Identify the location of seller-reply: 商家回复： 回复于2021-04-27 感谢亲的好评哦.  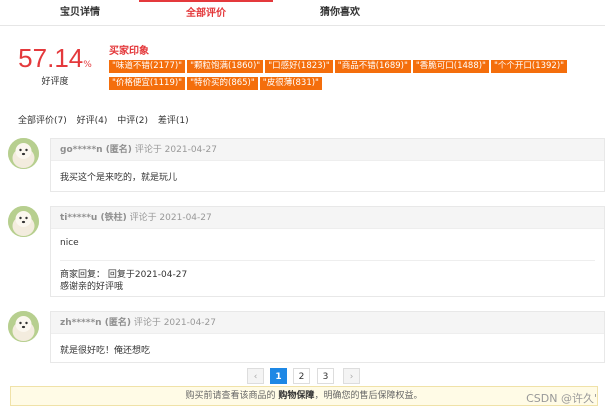
(327, 276).